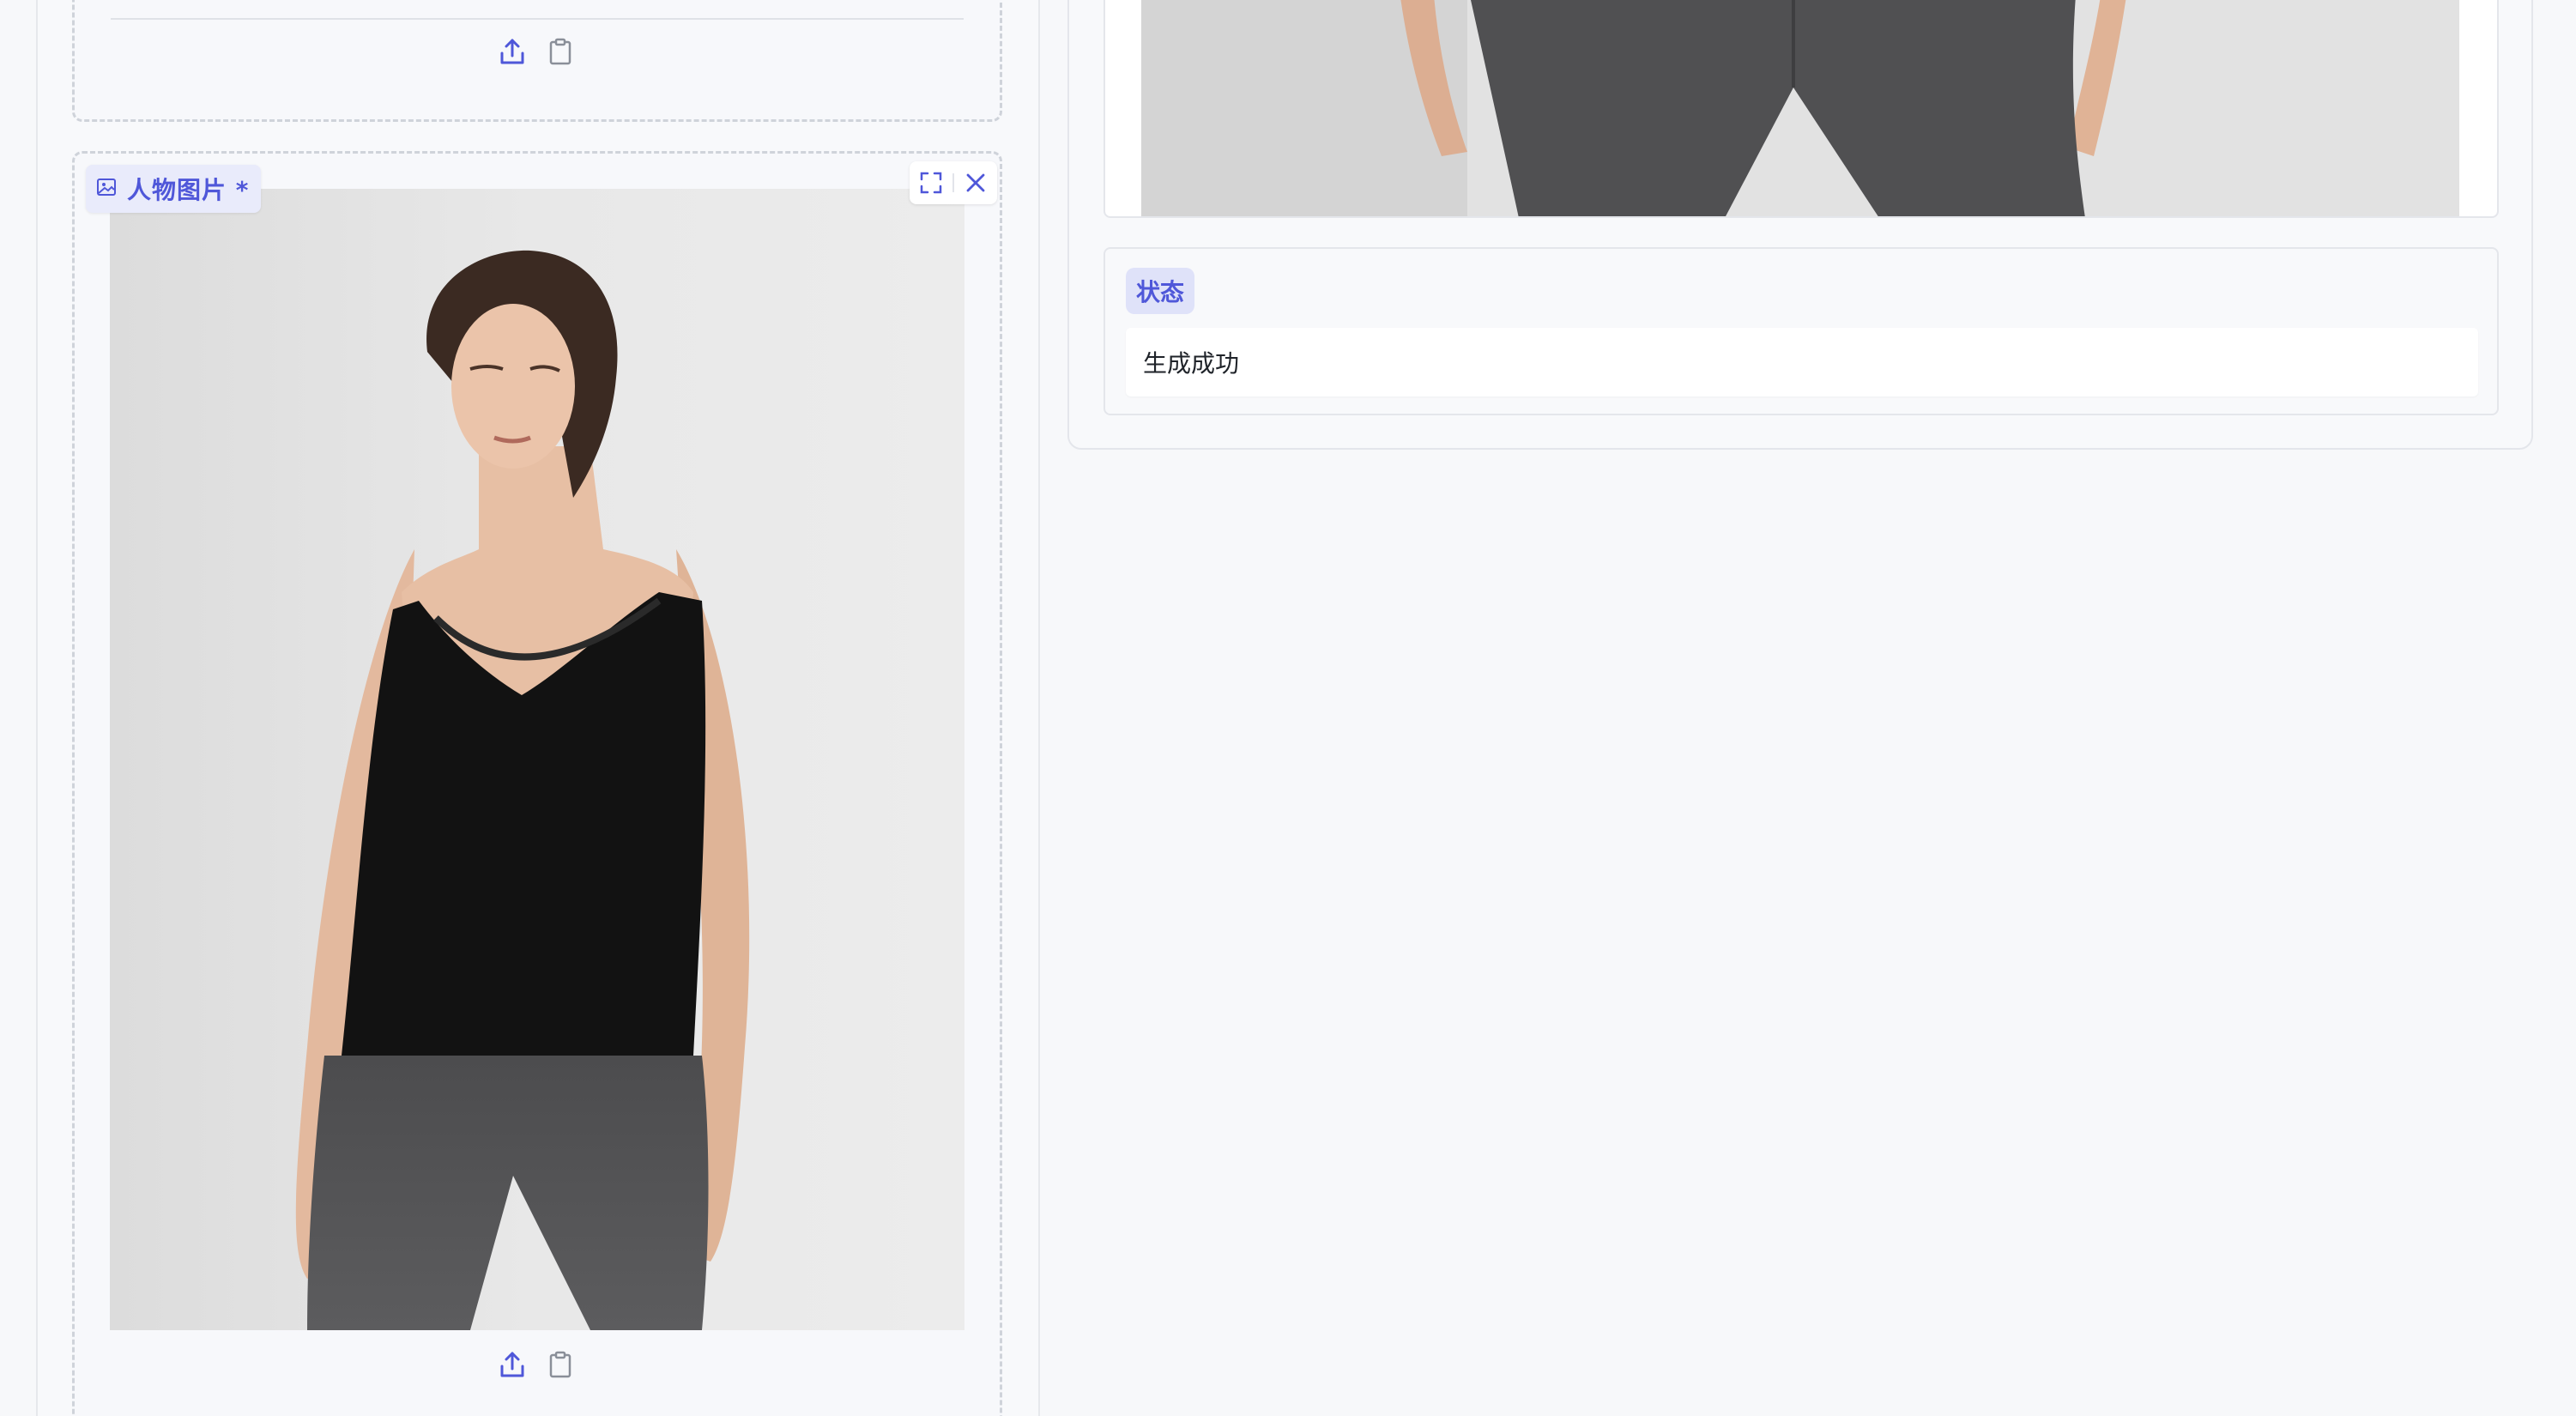 The image size is (2576, 1416). What do you see at coordinates (536, 1364) in the screenshot?
I see `person-image-toolbar` at bounding box center [536, 1364].